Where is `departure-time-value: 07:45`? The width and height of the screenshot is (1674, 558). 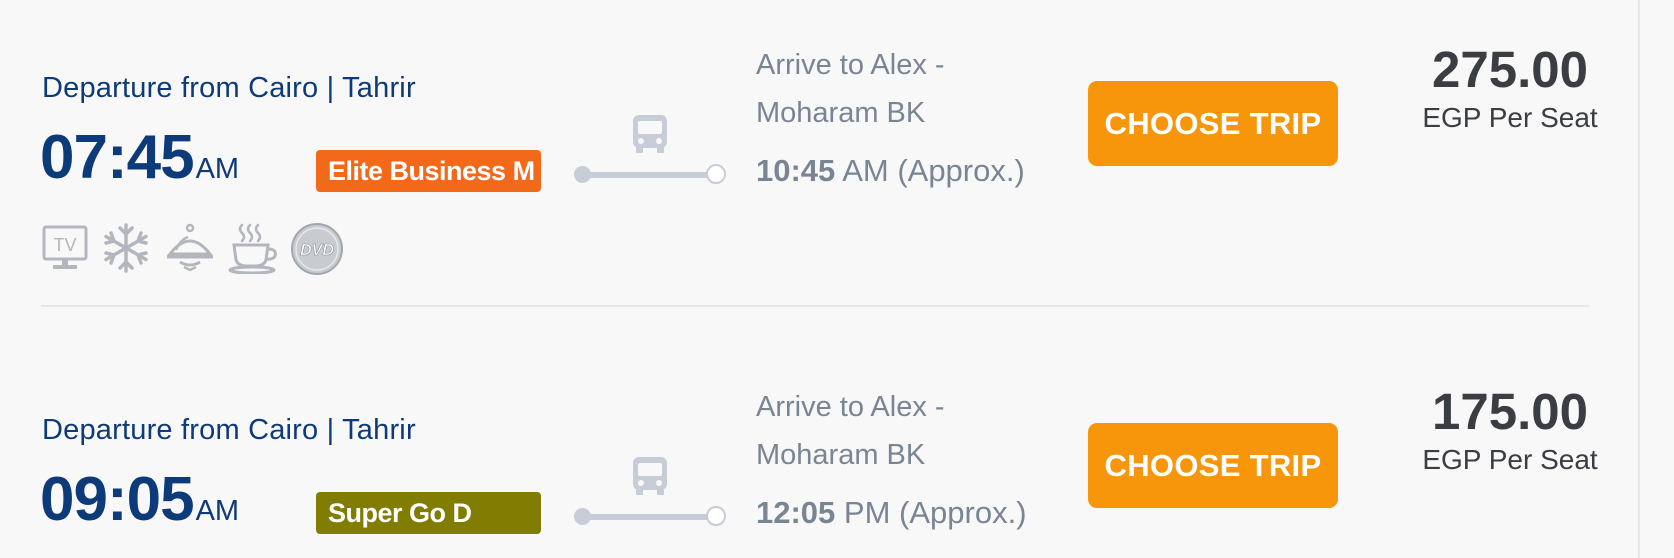 departure-time-value: 07:45 is located at coordinates (117, 157).